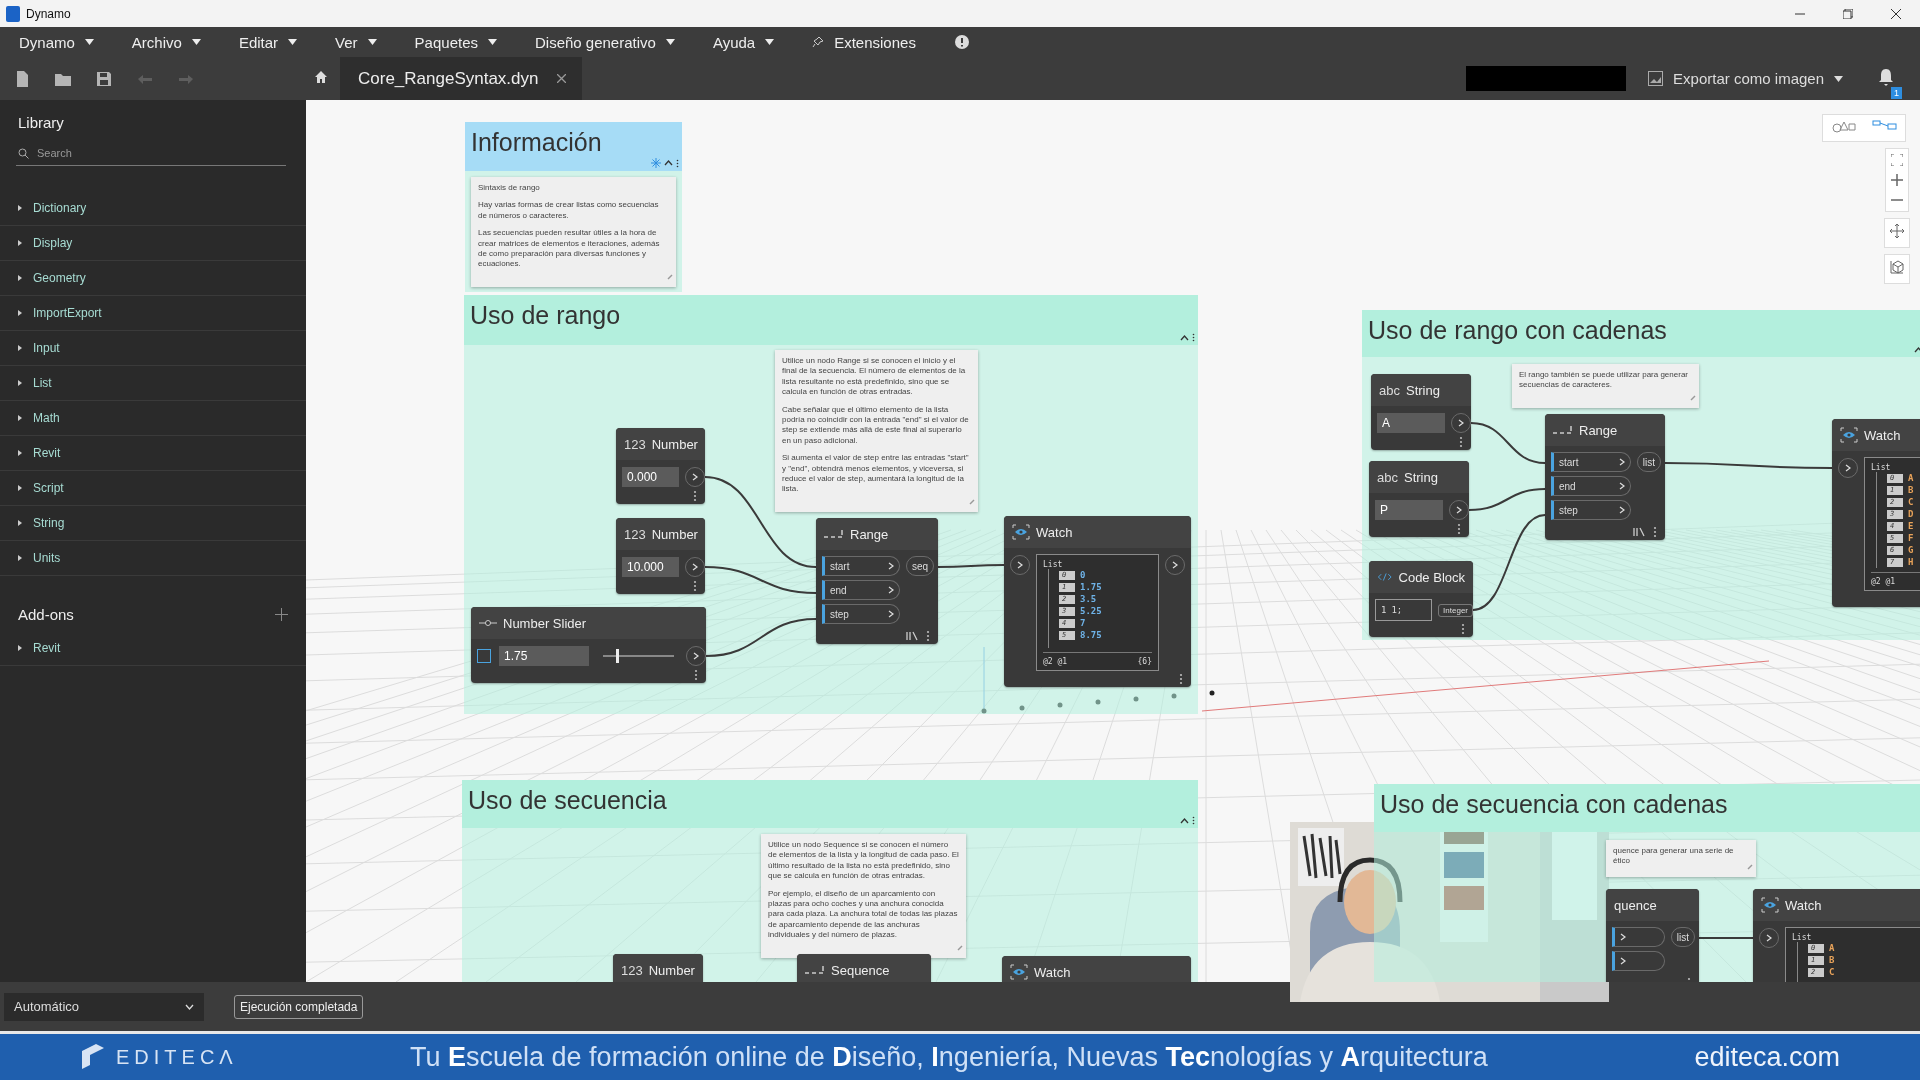 Image resolution: width=1920 pixels, height=1080 pixels. What do you see at coordinates (1911, 490) in the screenshot?
I see `list-value: B` at bounding box center [1911, 490].